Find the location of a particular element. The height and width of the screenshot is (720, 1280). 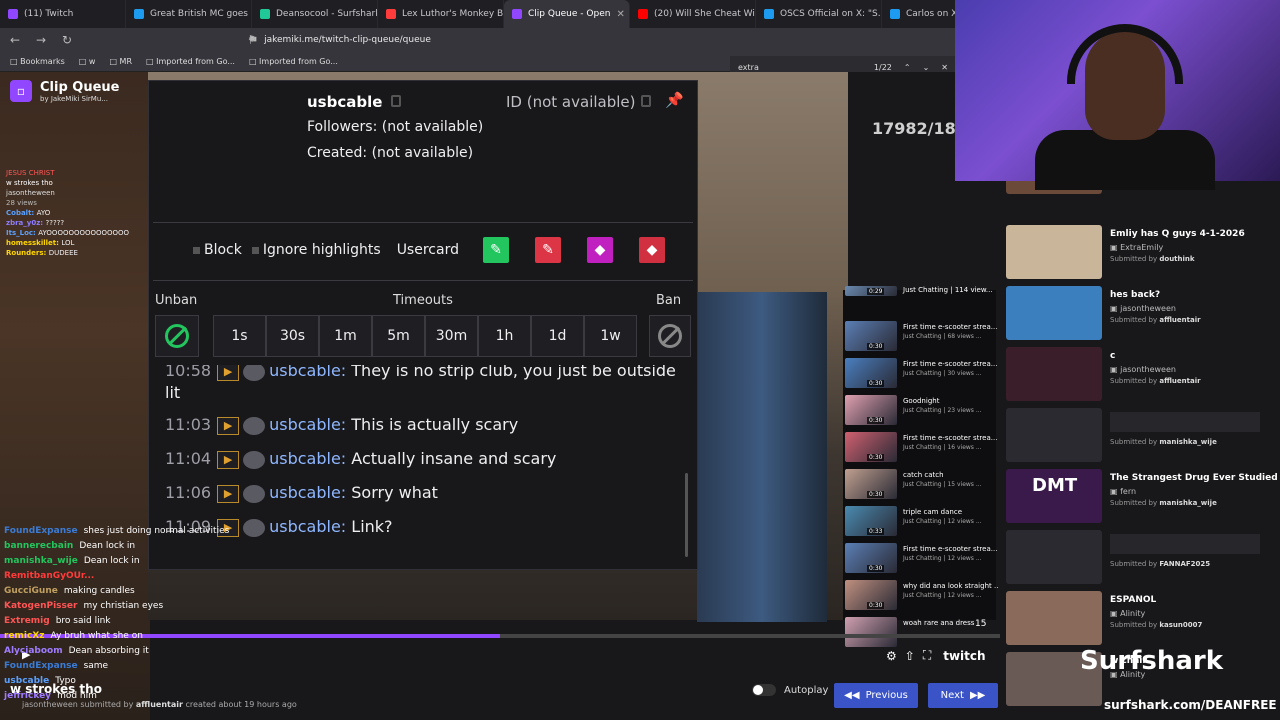

chat-overlay-user: Alyciaboom is located at coordinates (33, 651).